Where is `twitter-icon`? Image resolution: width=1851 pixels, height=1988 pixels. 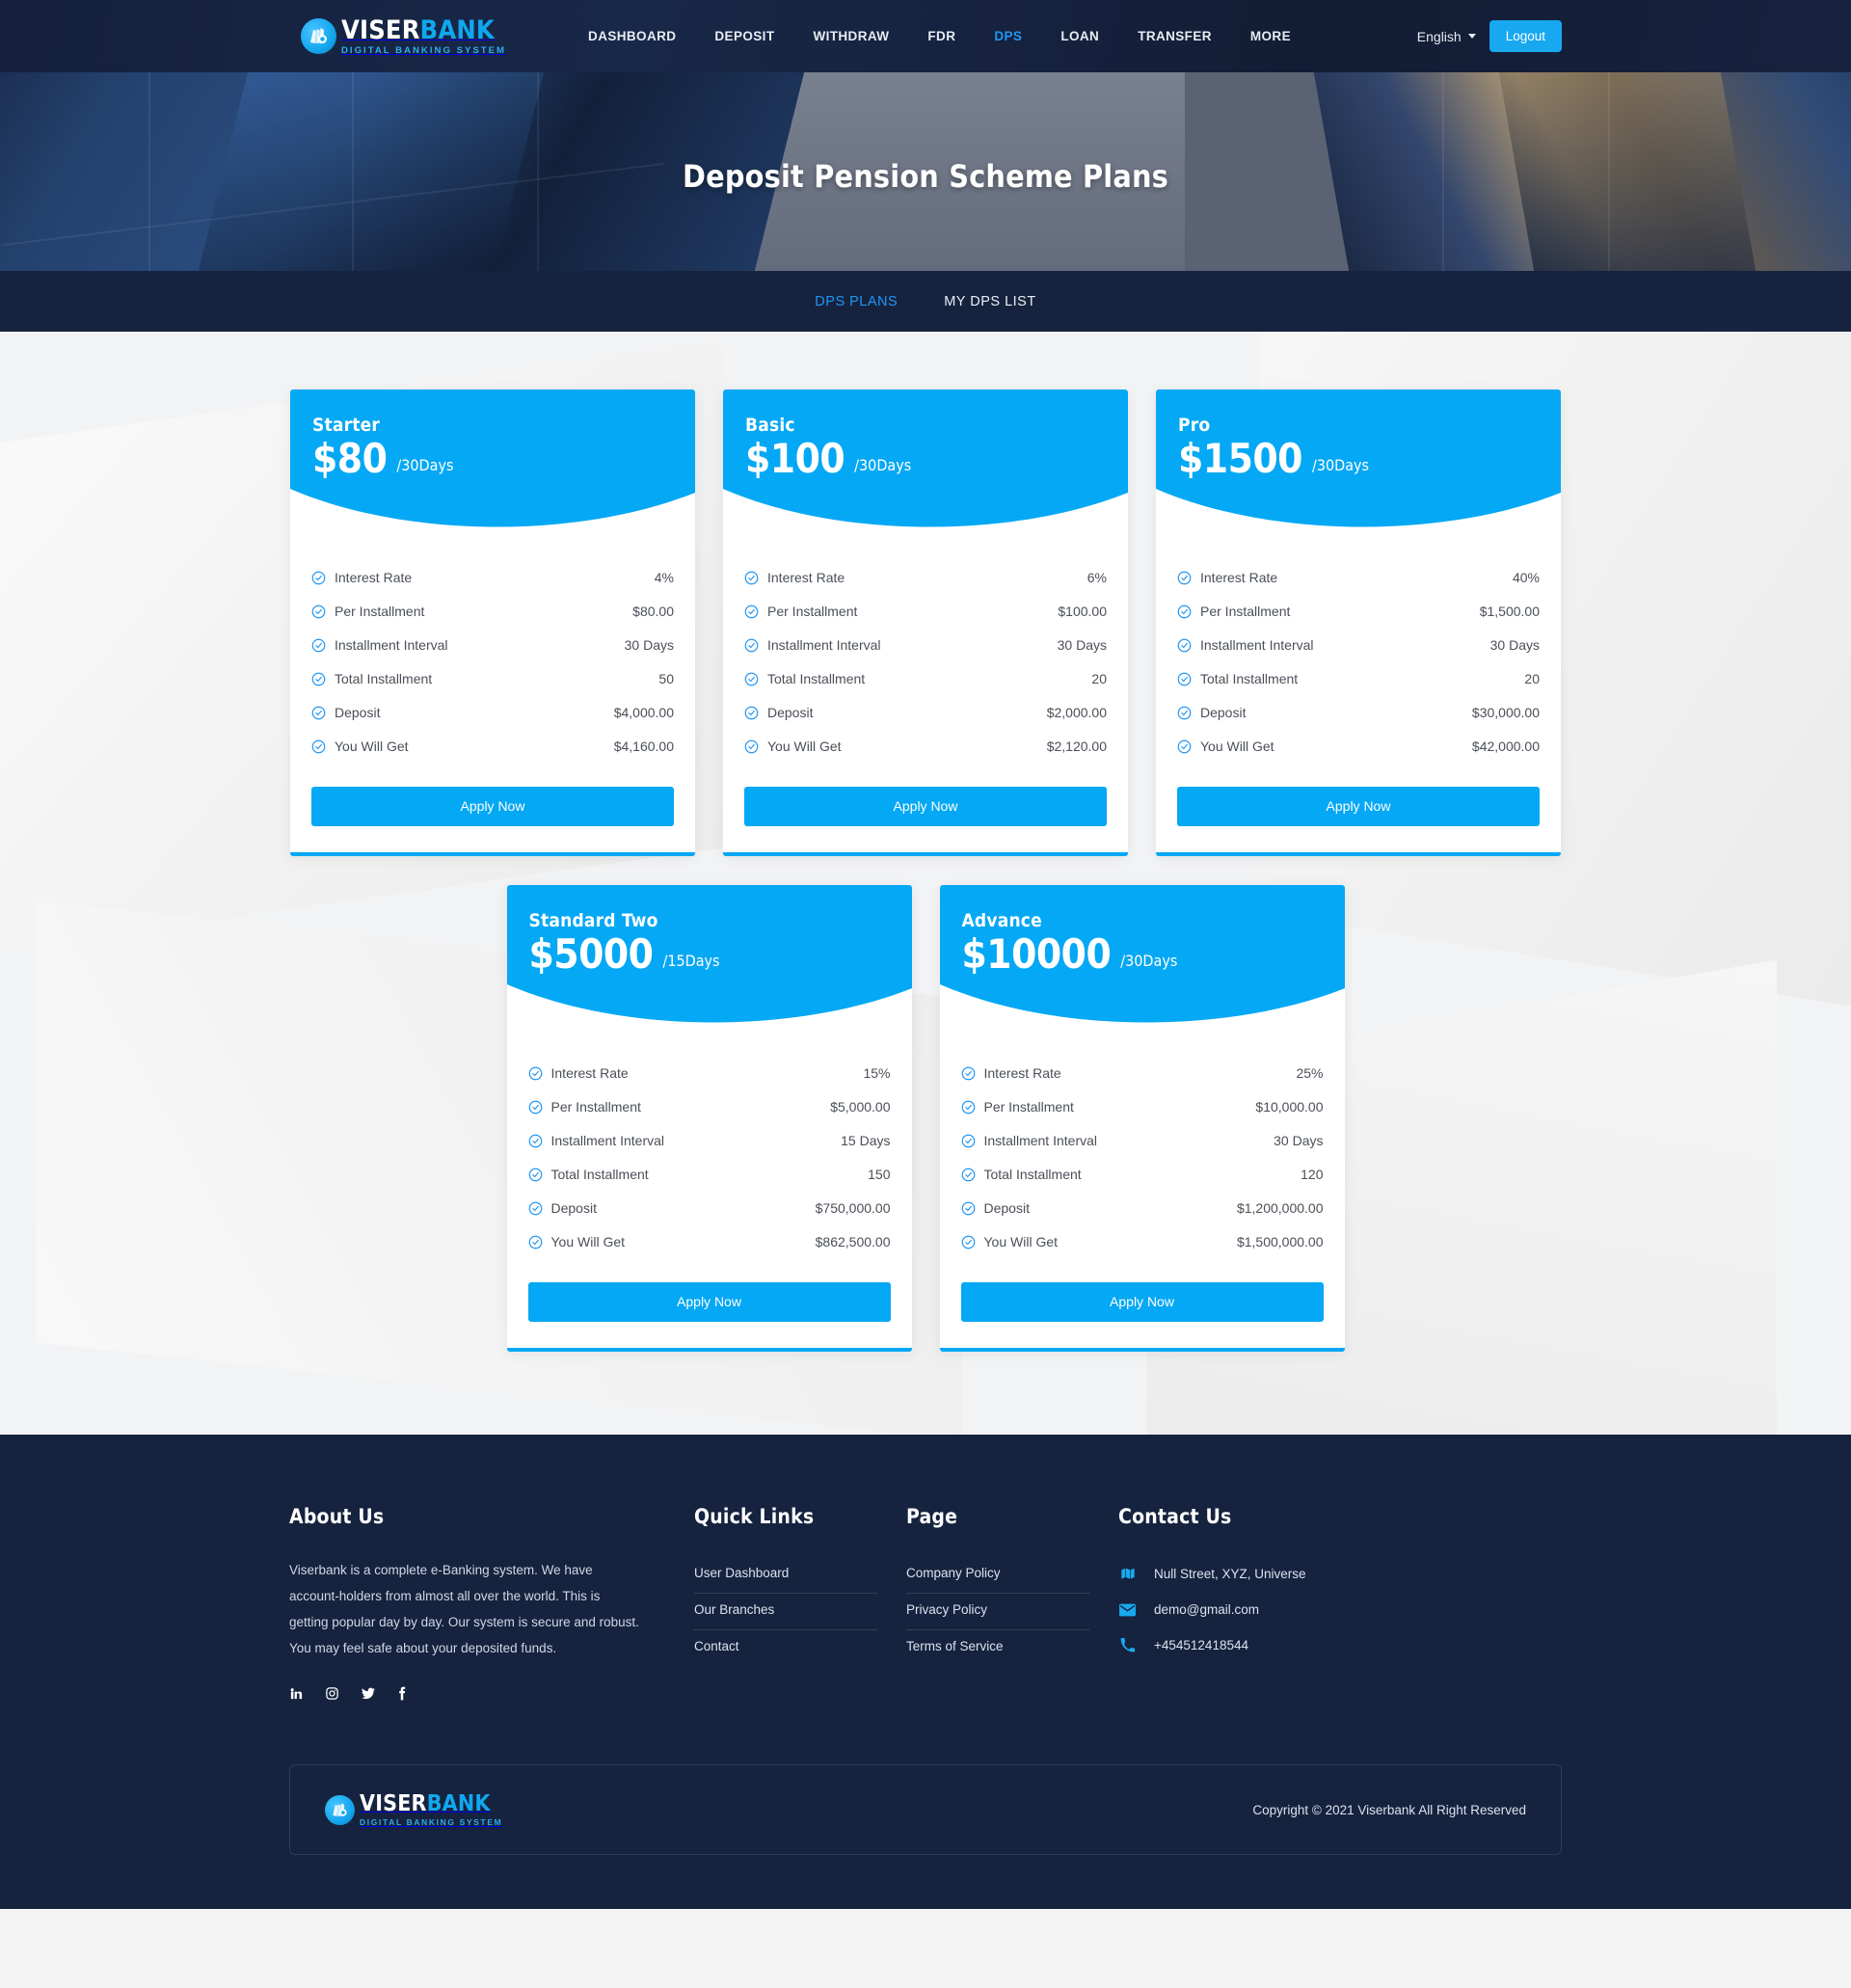 twitter-icon is located at coordinates (368, 1693).